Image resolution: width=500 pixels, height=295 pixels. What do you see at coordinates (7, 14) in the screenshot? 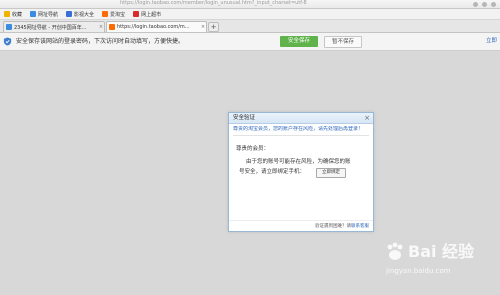
I see `star-icon` at bounding box center [7, 14].